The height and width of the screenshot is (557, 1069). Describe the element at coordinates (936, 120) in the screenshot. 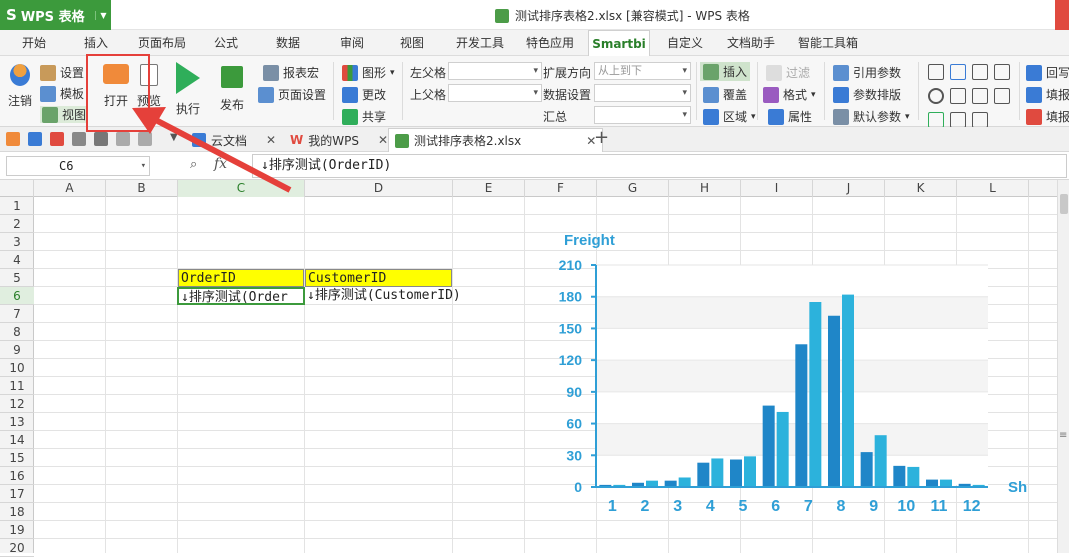

I see `checkbox-control-icon` at that location.